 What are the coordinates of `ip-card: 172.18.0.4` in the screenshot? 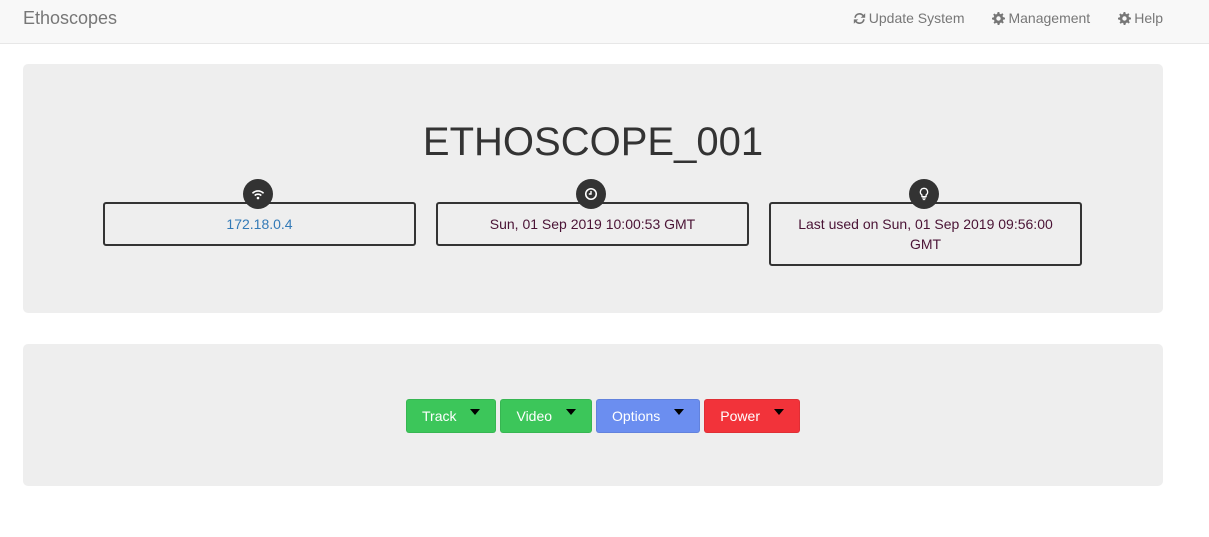 It's located at (259, 212).